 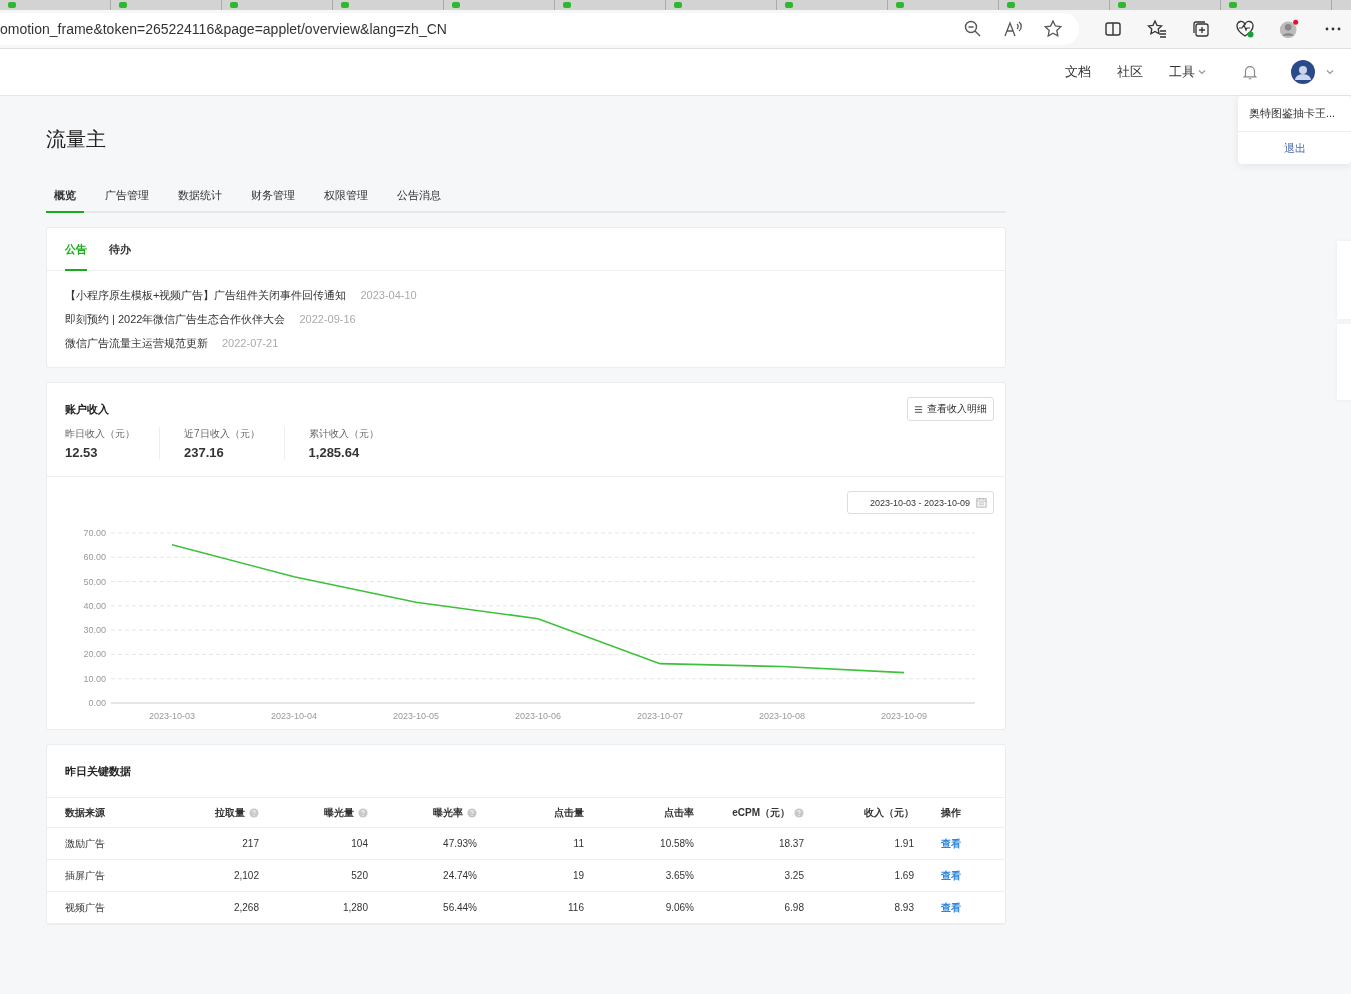 I want to click on table-cell: 10.58%, so click(x=677, y=843).